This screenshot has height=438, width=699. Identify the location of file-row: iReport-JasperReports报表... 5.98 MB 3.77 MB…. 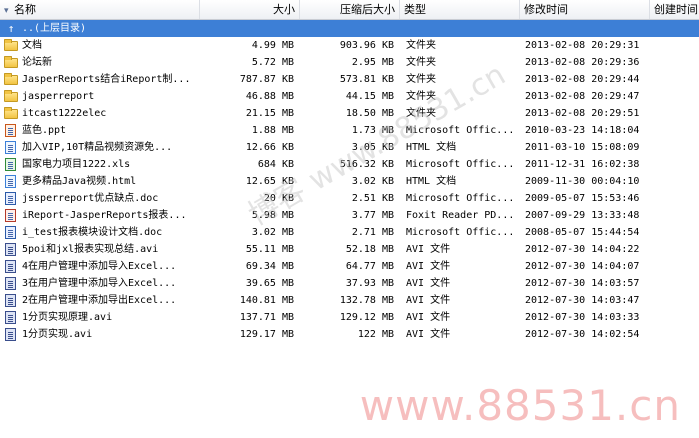
(349, 215).